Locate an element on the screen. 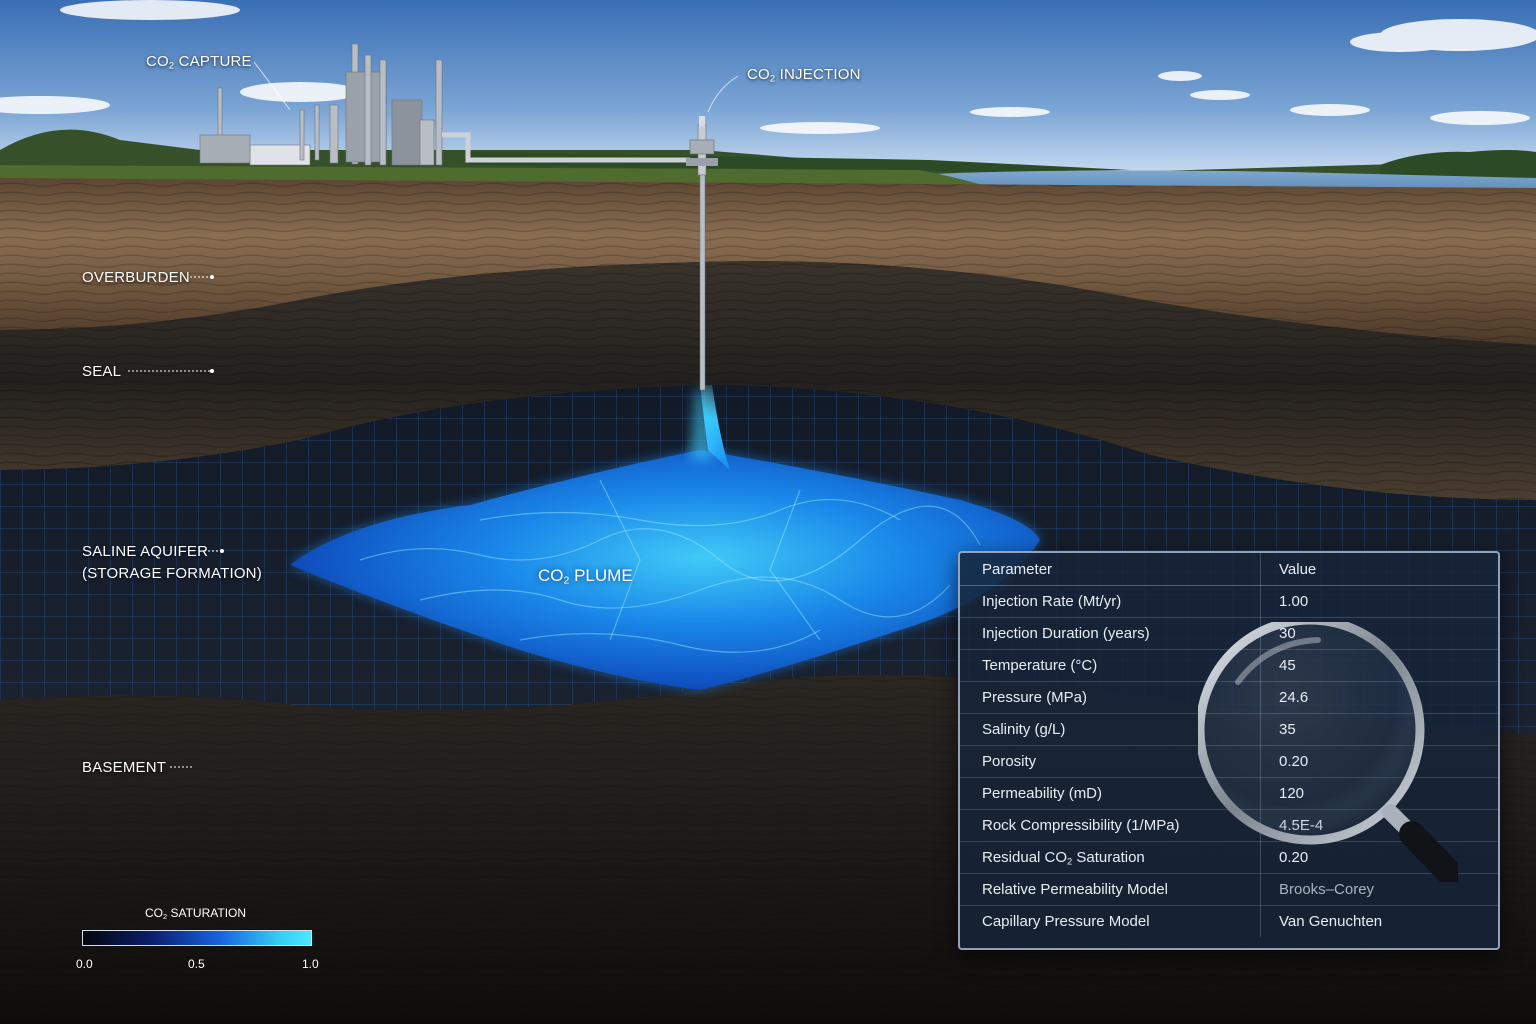 The height and width of the screenshot is (1024, 1536). header-value: Value is located at coordinates (1379, 569).